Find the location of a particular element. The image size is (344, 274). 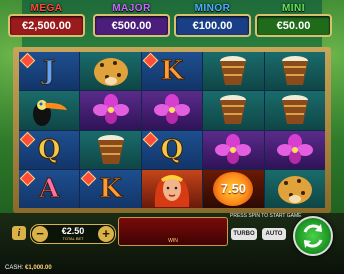

jackpot-minor-value: €100.00 is located at coordinates (212, 25).